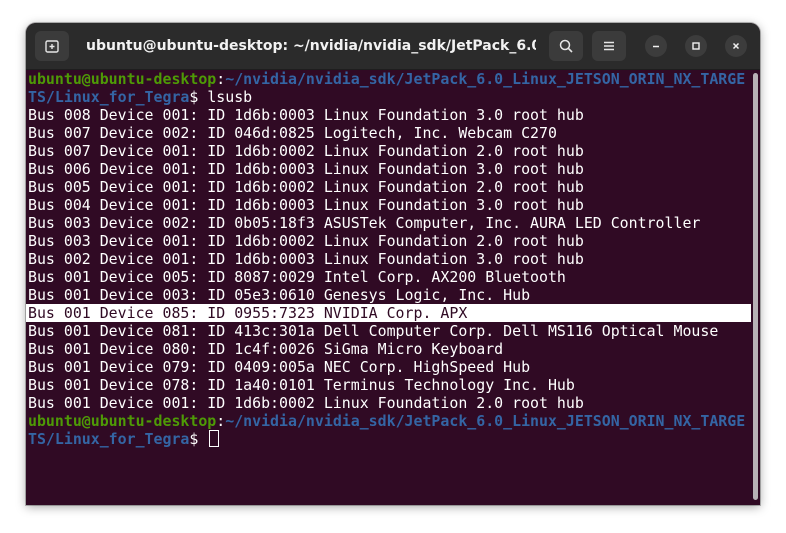 This screenshot has height=533, width=786. Describe the element at coordinates (755, 286) in the screenshot. I see `scrollbar` at that location.